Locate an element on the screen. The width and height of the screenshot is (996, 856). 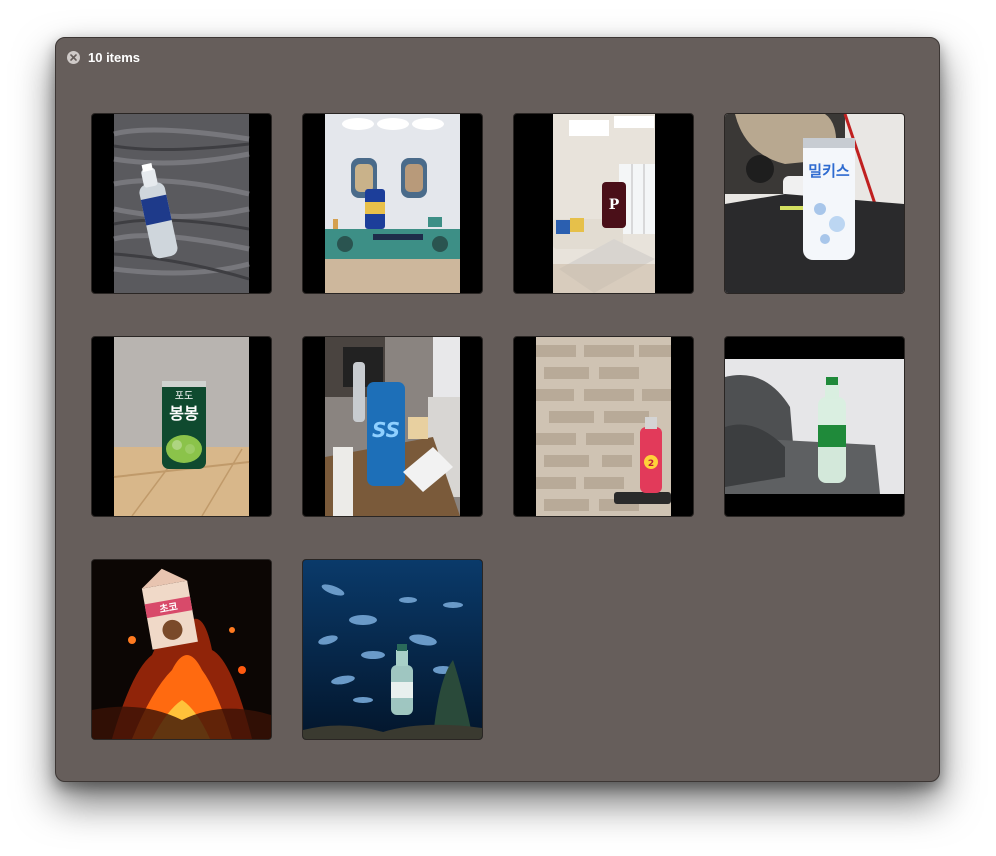
thumbnail-5: 포도 봉봉 is located at coordinates (181, 426).